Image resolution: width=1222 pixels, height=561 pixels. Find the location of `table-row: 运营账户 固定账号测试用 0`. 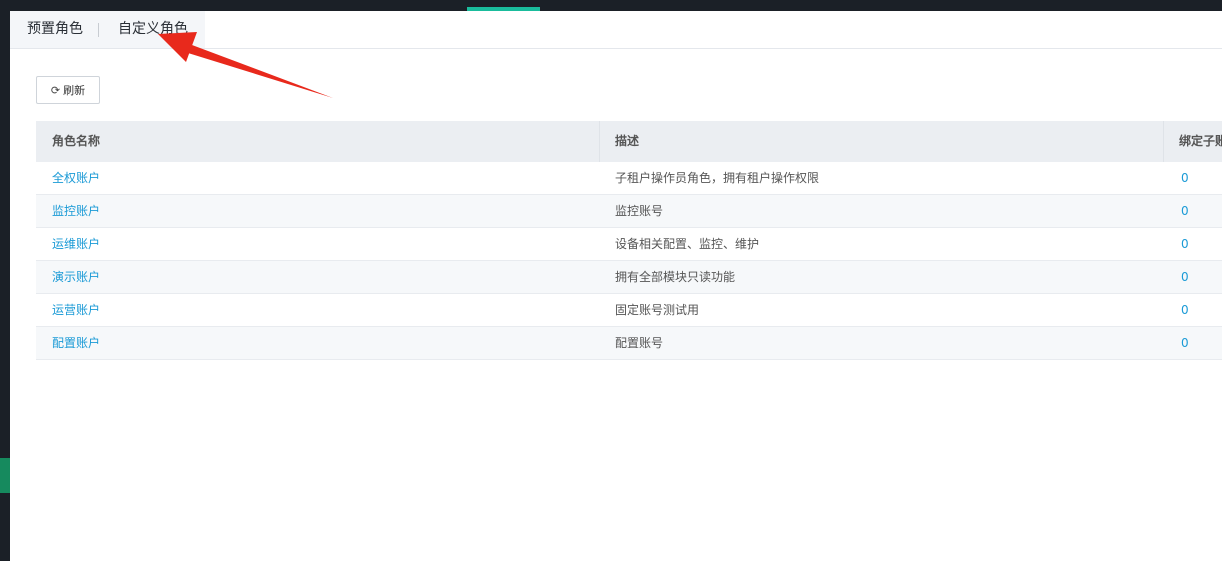

table-row: 运营账户 固定账号测试用 0 is located at coordinates (629, 310).